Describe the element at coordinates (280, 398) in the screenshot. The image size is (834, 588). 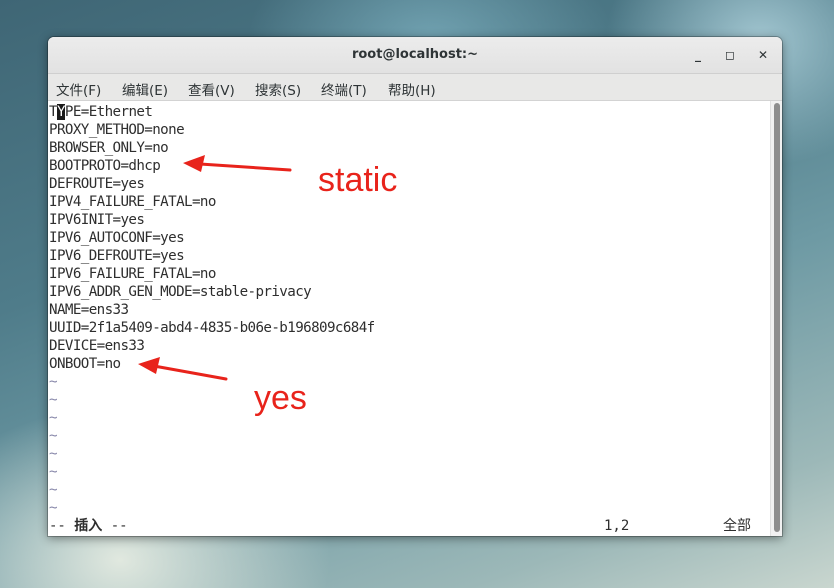
I see `annotation-yes: yes` at that location.